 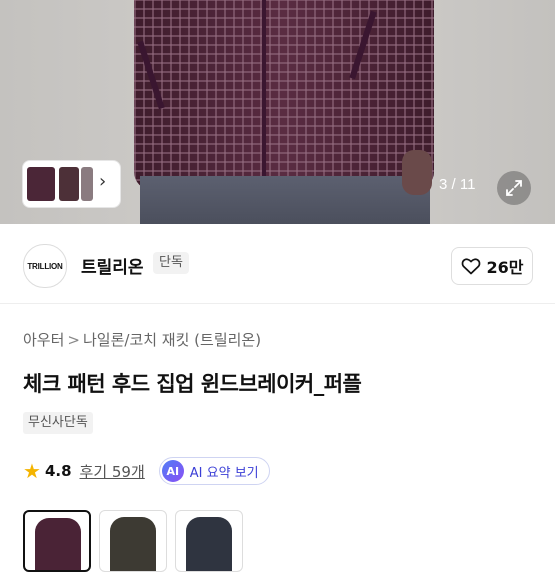 What do you see at coordinates (264, 95) in the screenshot?
I see `jacket-zipper` at bounding box center [264, 95].